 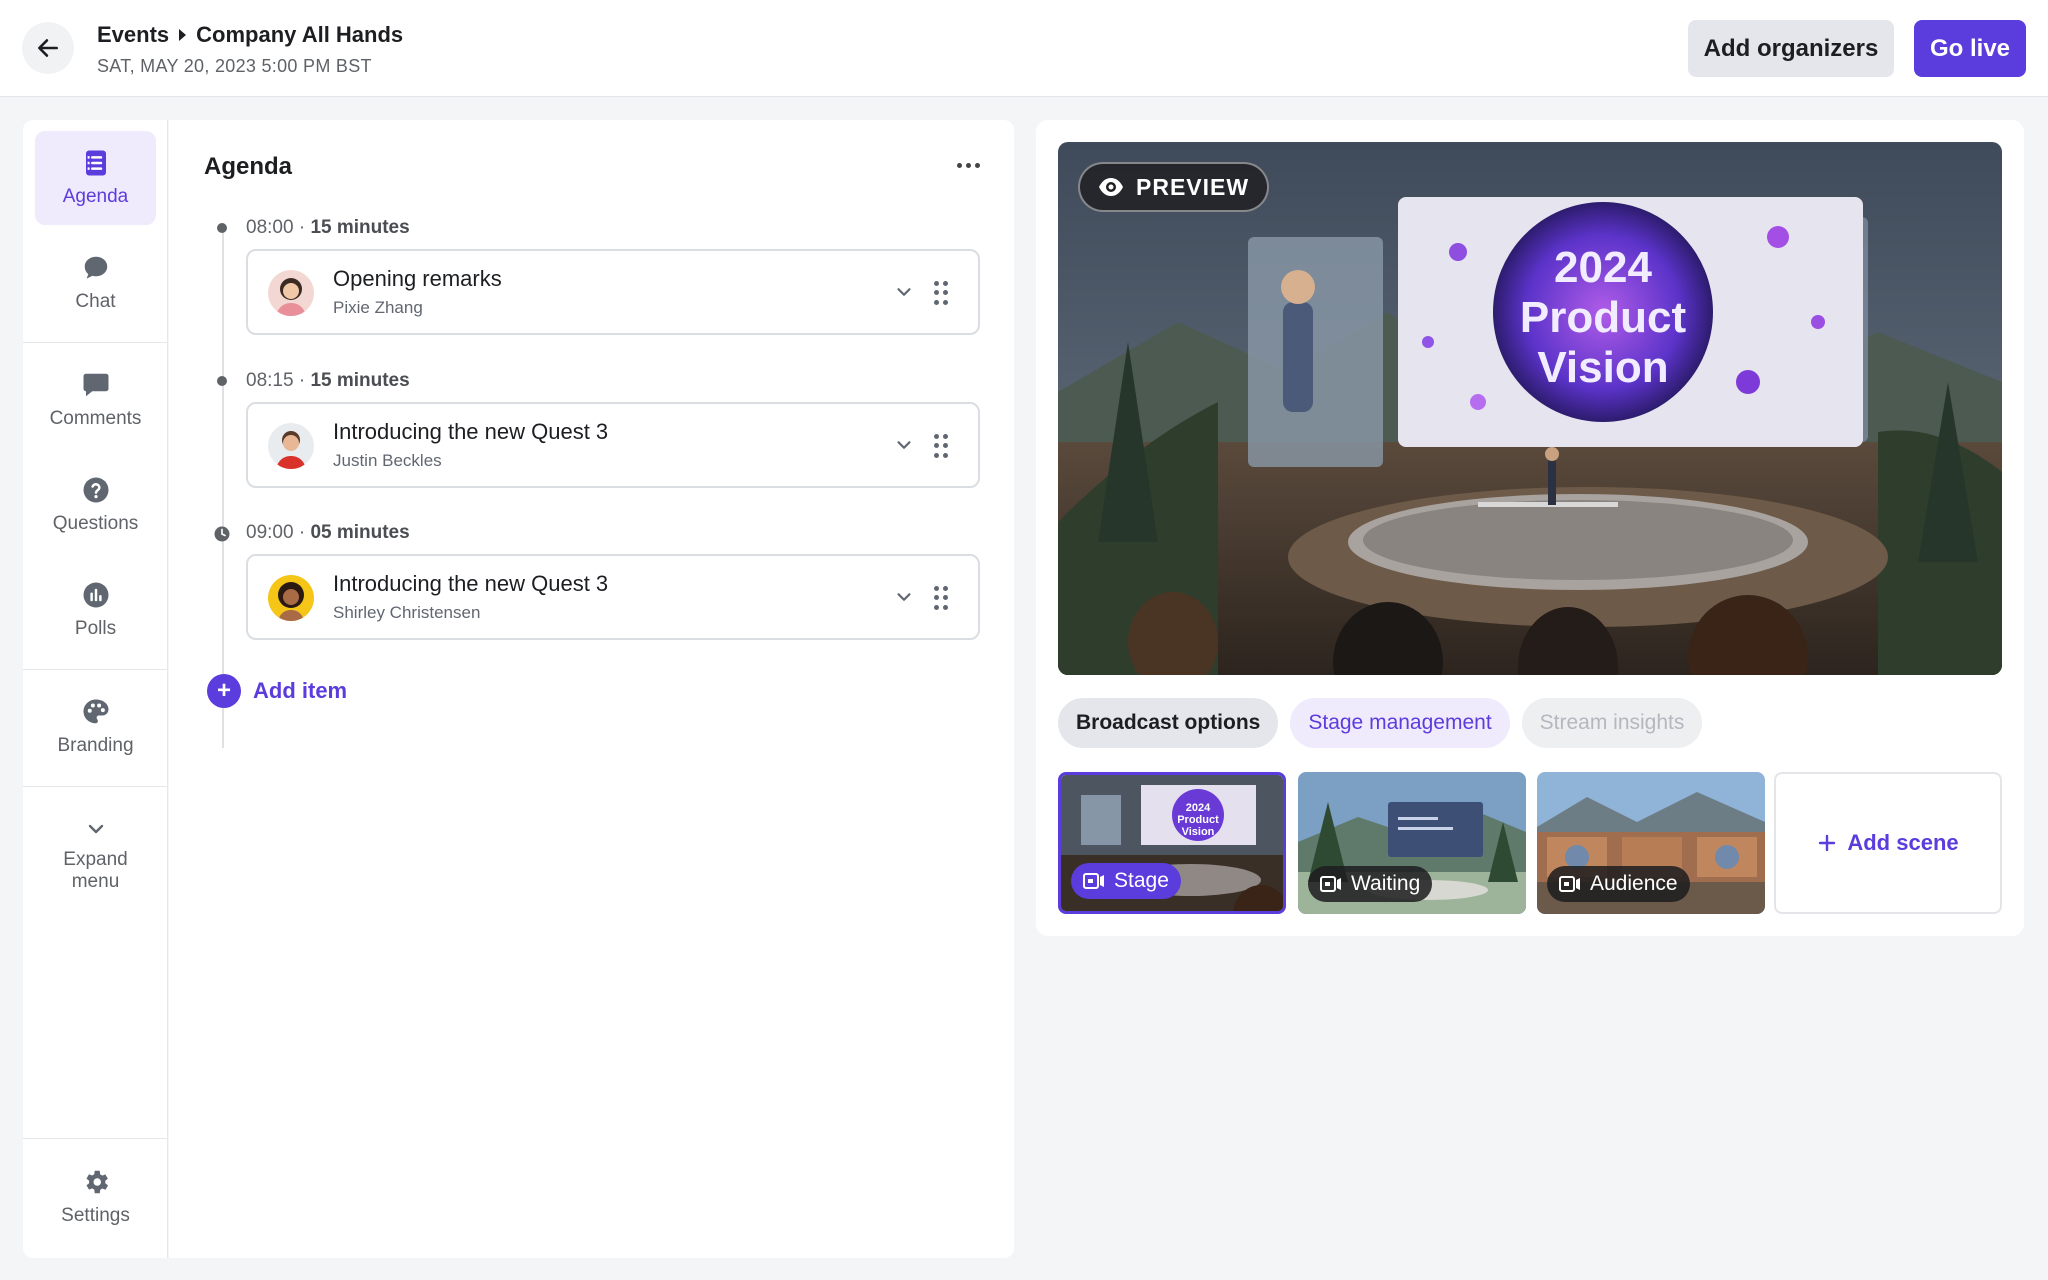 I want to click on rail-label-comments: Comments, so click(x=95, y=418).